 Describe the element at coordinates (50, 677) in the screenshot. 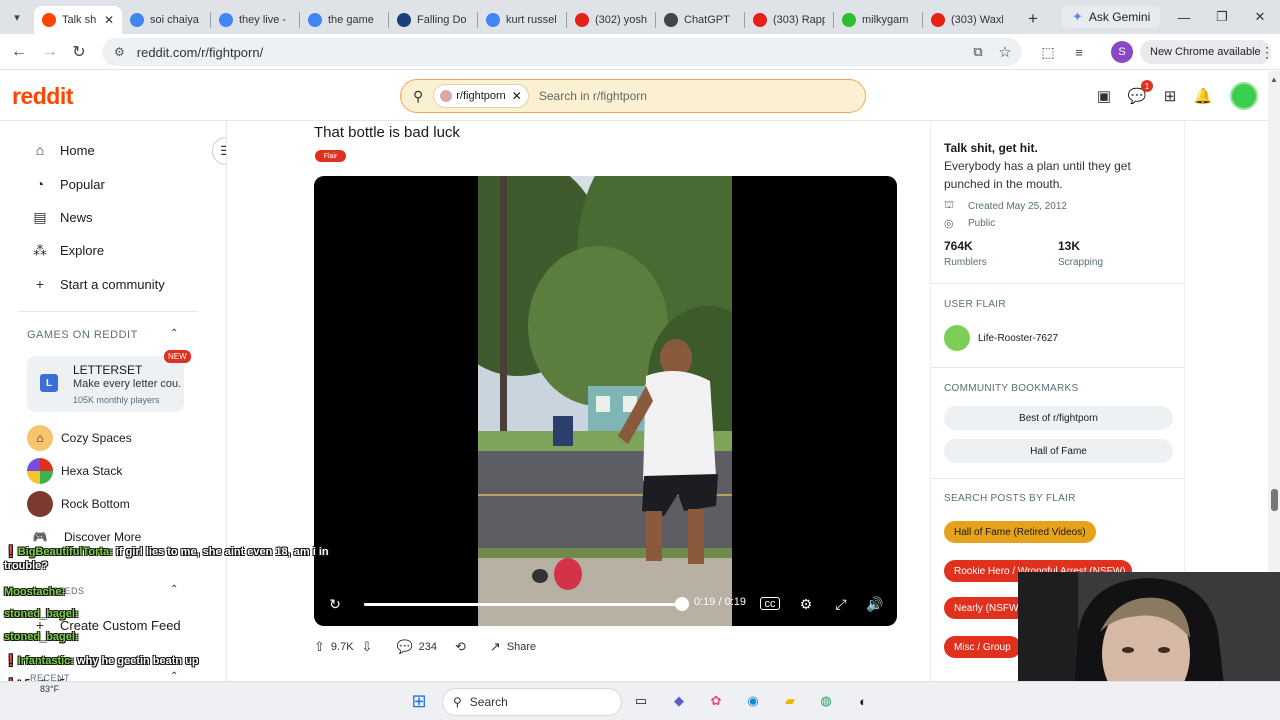

I see `recent-section-header: RECENT` at that location.